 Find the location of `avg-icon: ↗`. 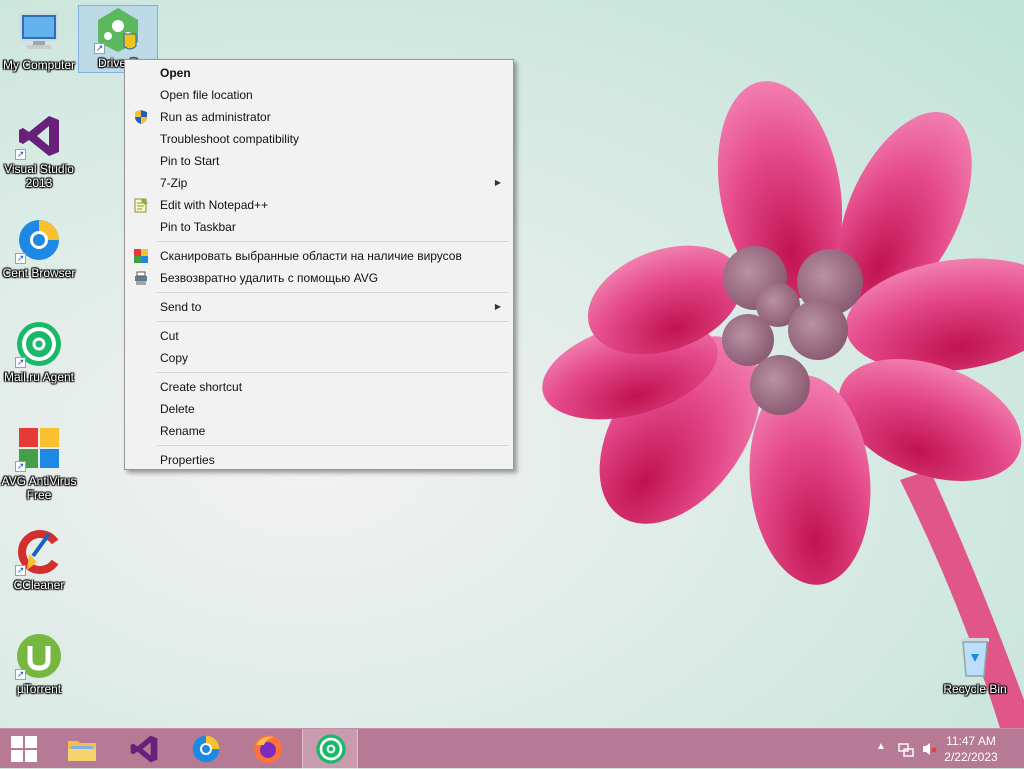

avg-icon: ↗ is located at coordinates (39, 448).